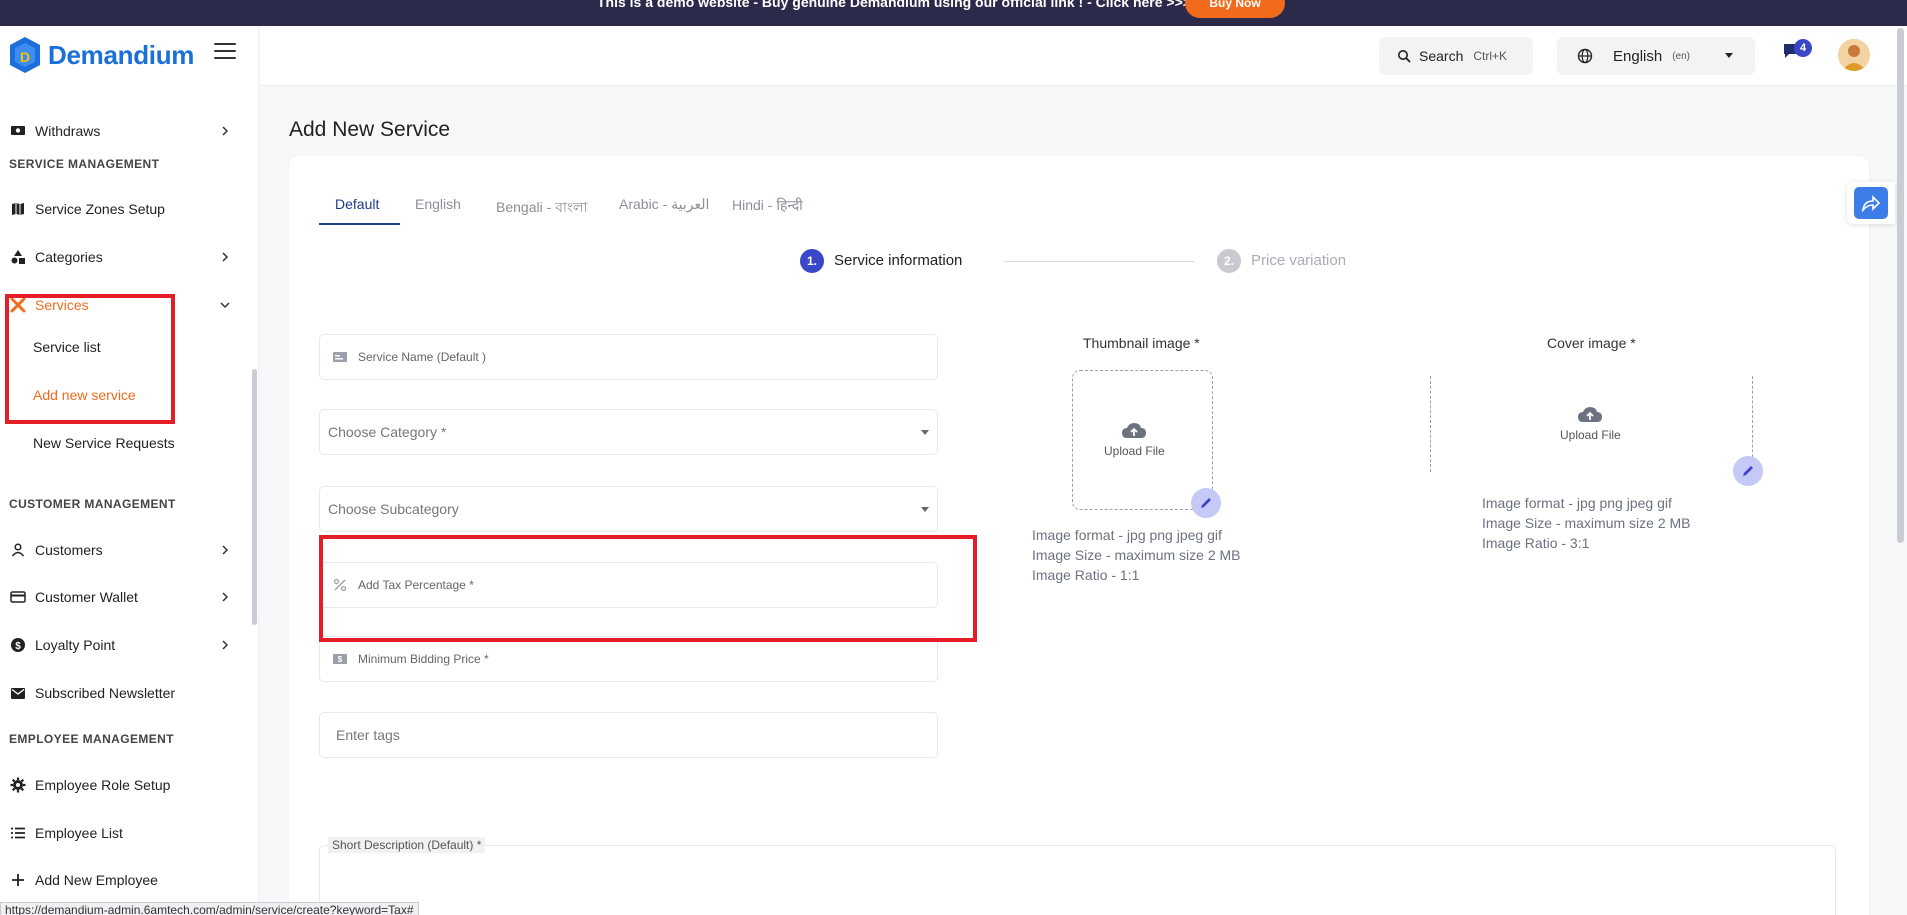  Describe the element at coordinates (898, 260) in the screenshot. I see `step-1-label: Service information` at that location.